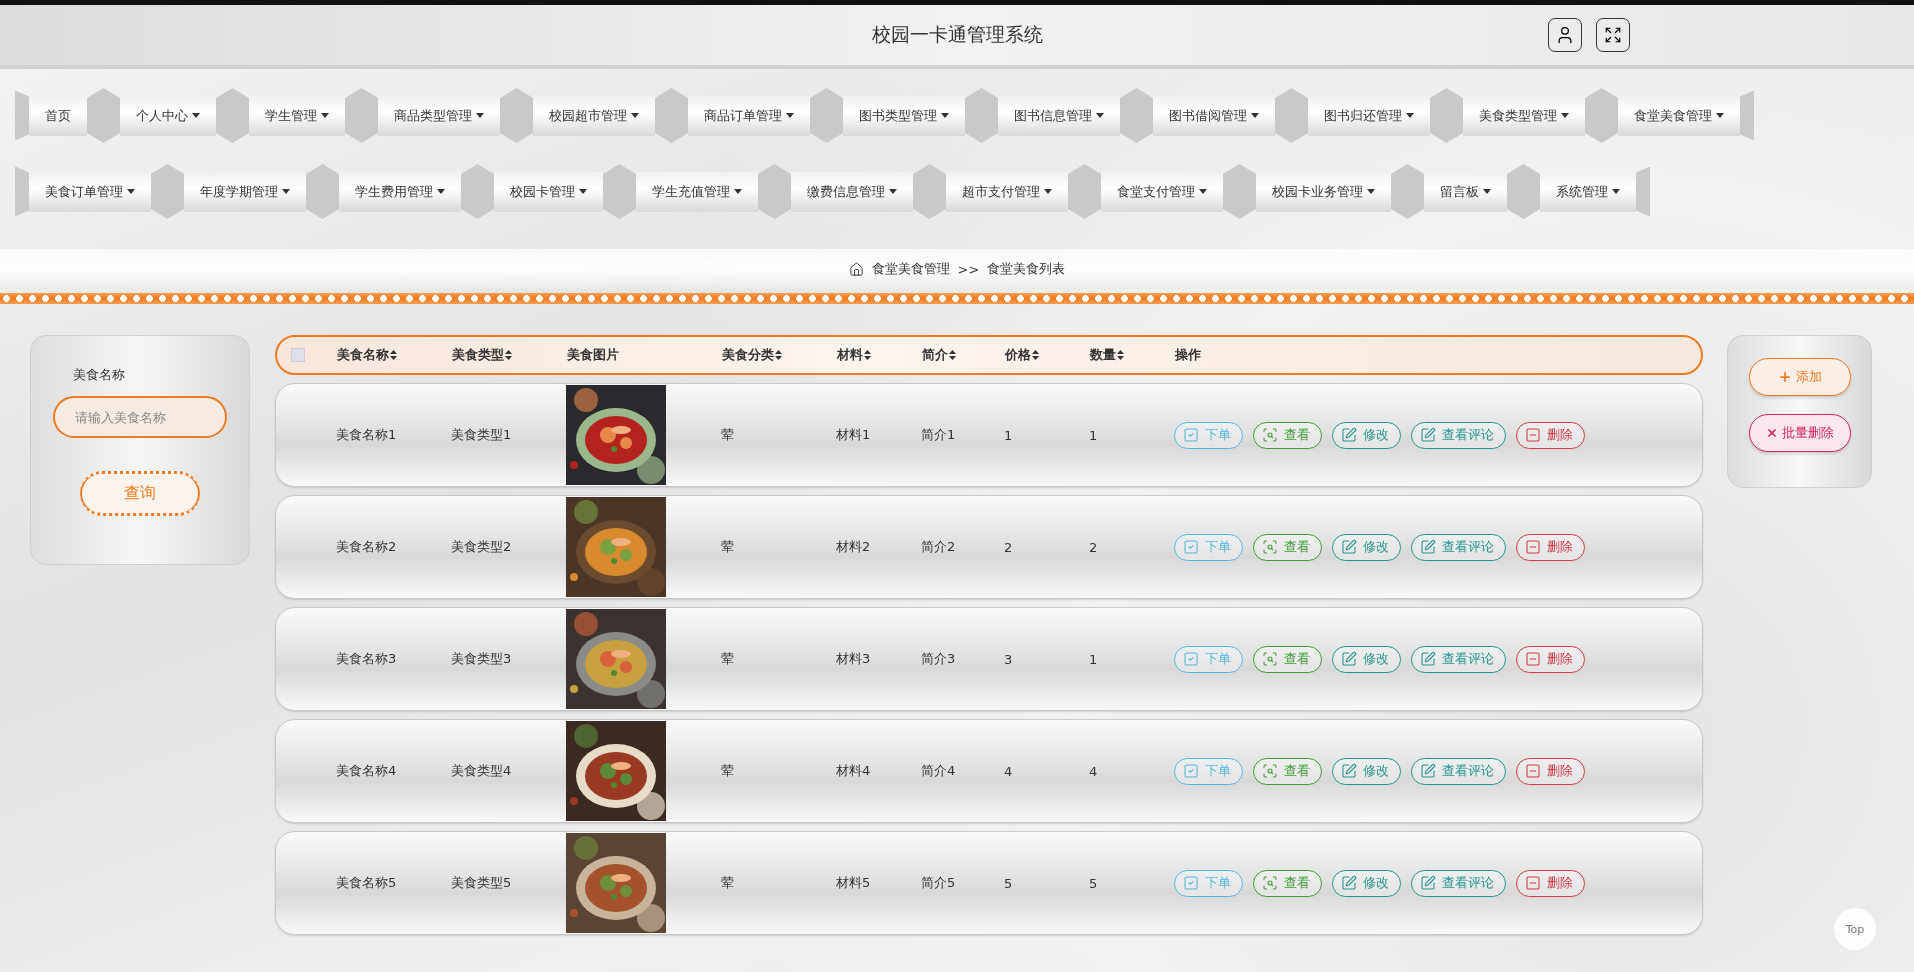  What do you see at coordinates (1059, 115) in the screenshot?
I see `nav-menu-item: 图书信息管理` at bounding box center [1059, 115].